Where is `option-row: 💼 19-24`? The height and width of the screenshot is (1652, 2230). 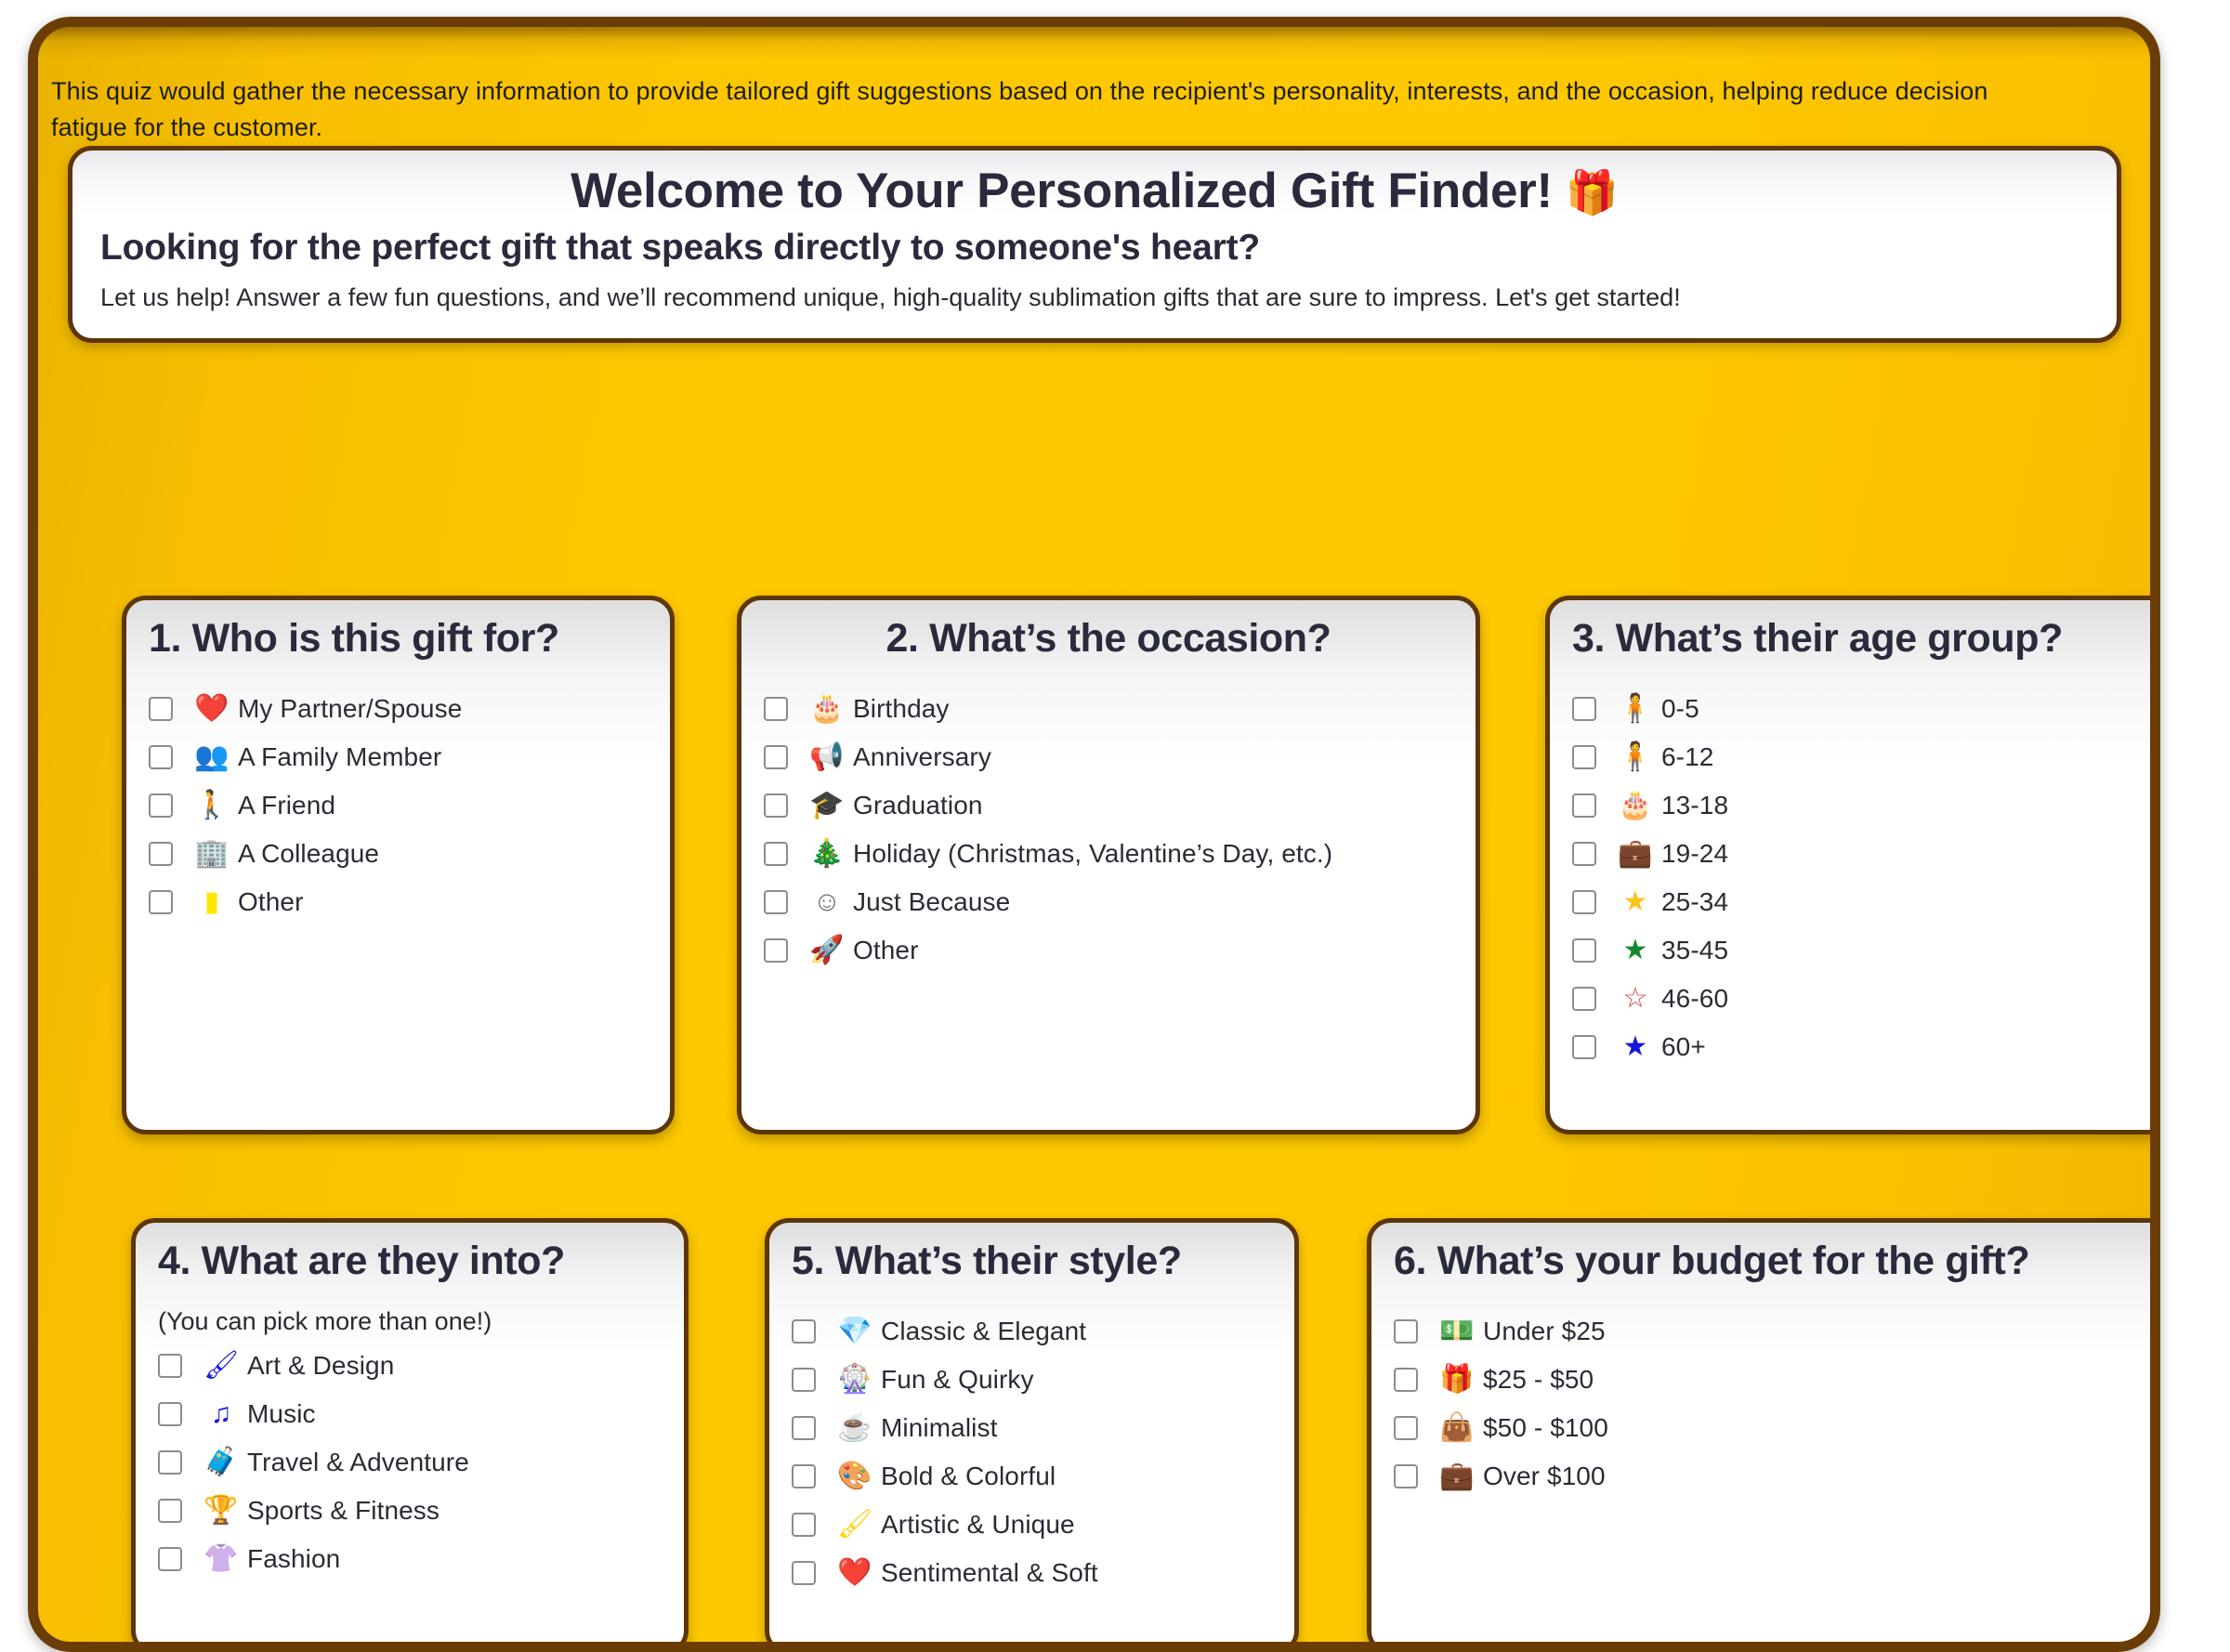
option-row: 💼 19-24 is located at coordinates (1861, 854).